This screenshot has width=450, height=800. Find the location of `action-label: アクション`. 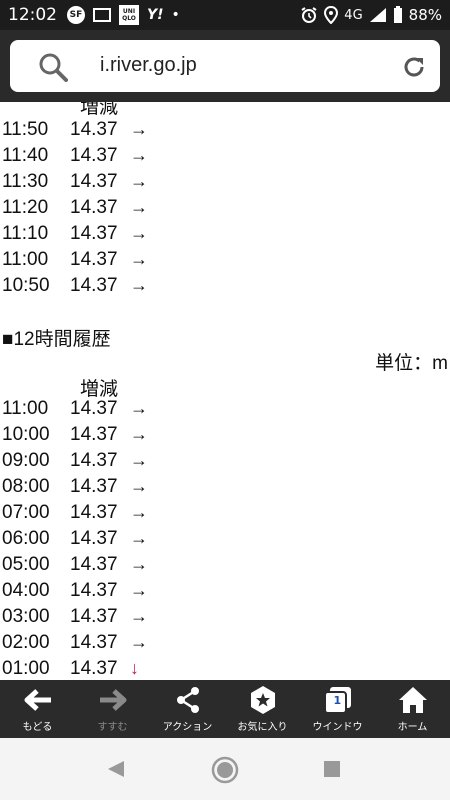

action-label: アクション is located at coordinates (187, 727).